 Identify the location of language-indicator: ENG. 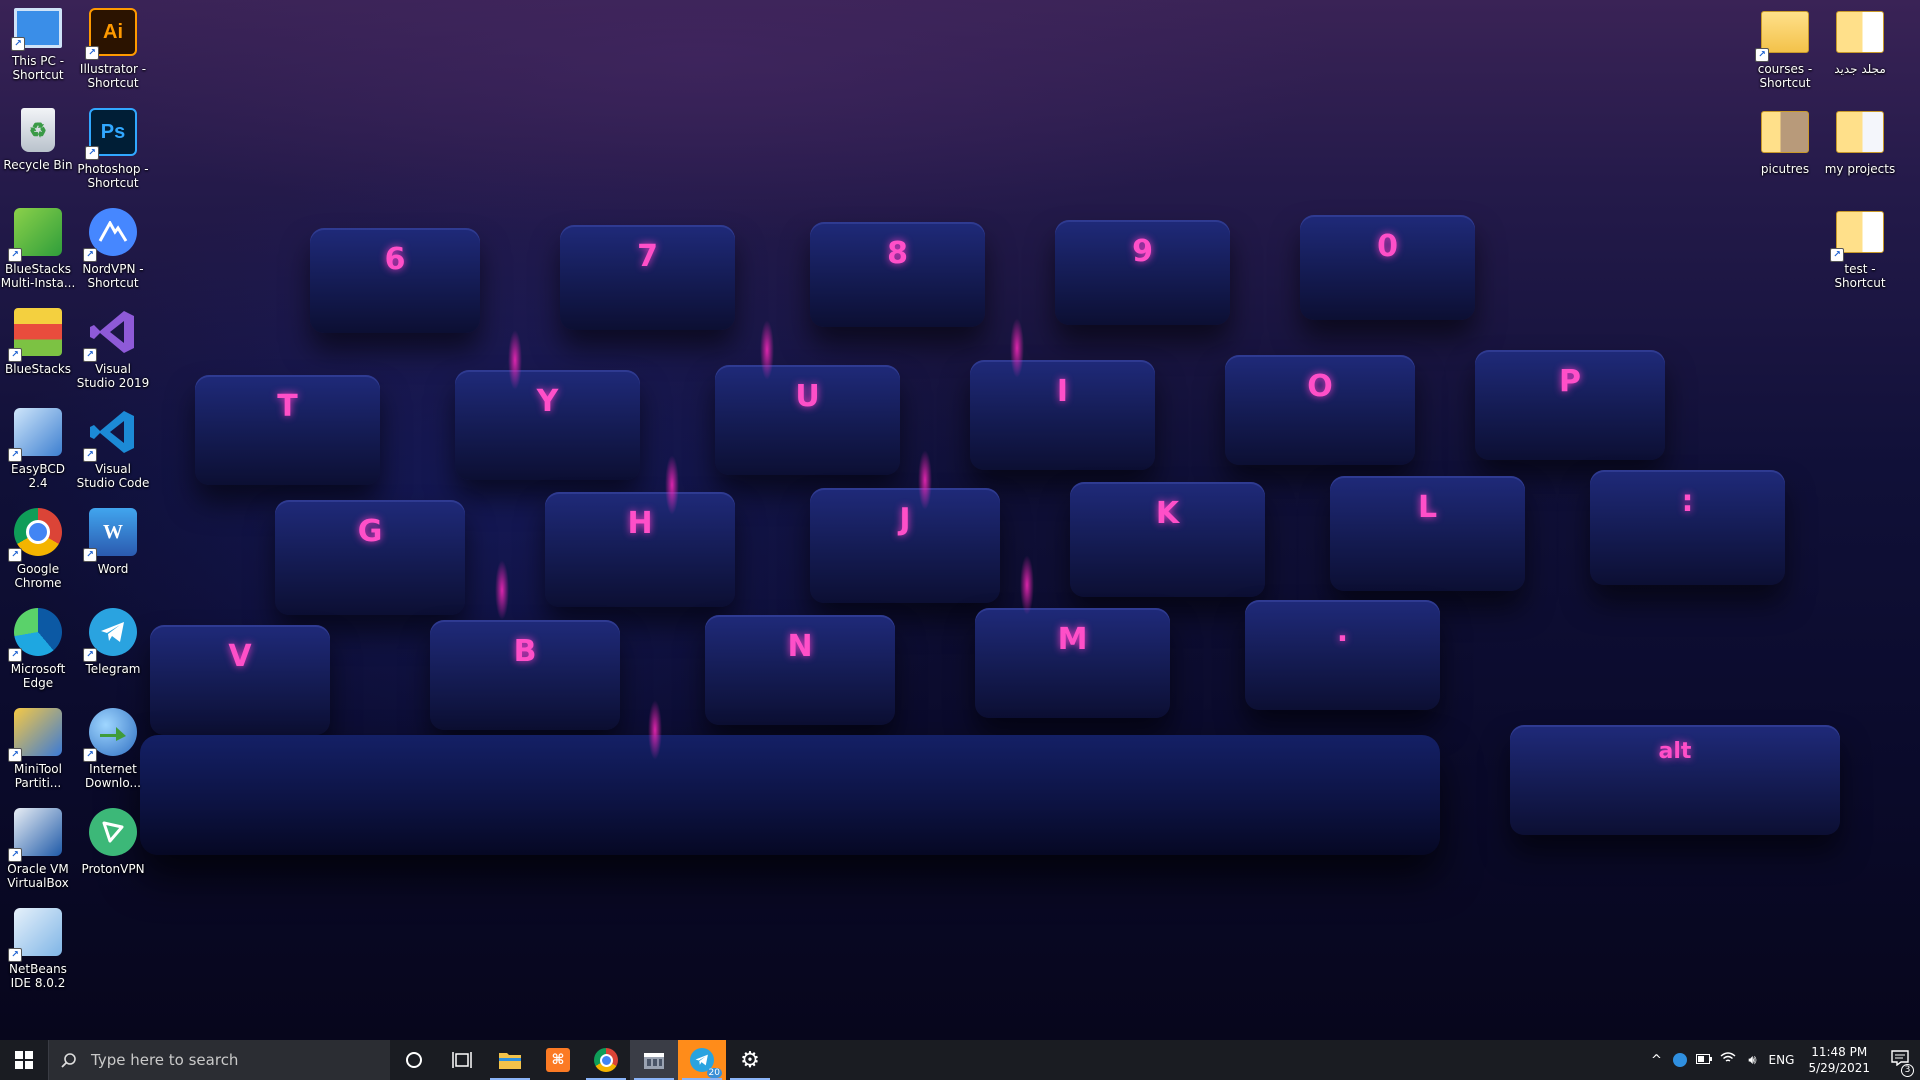
(1781, 1060).